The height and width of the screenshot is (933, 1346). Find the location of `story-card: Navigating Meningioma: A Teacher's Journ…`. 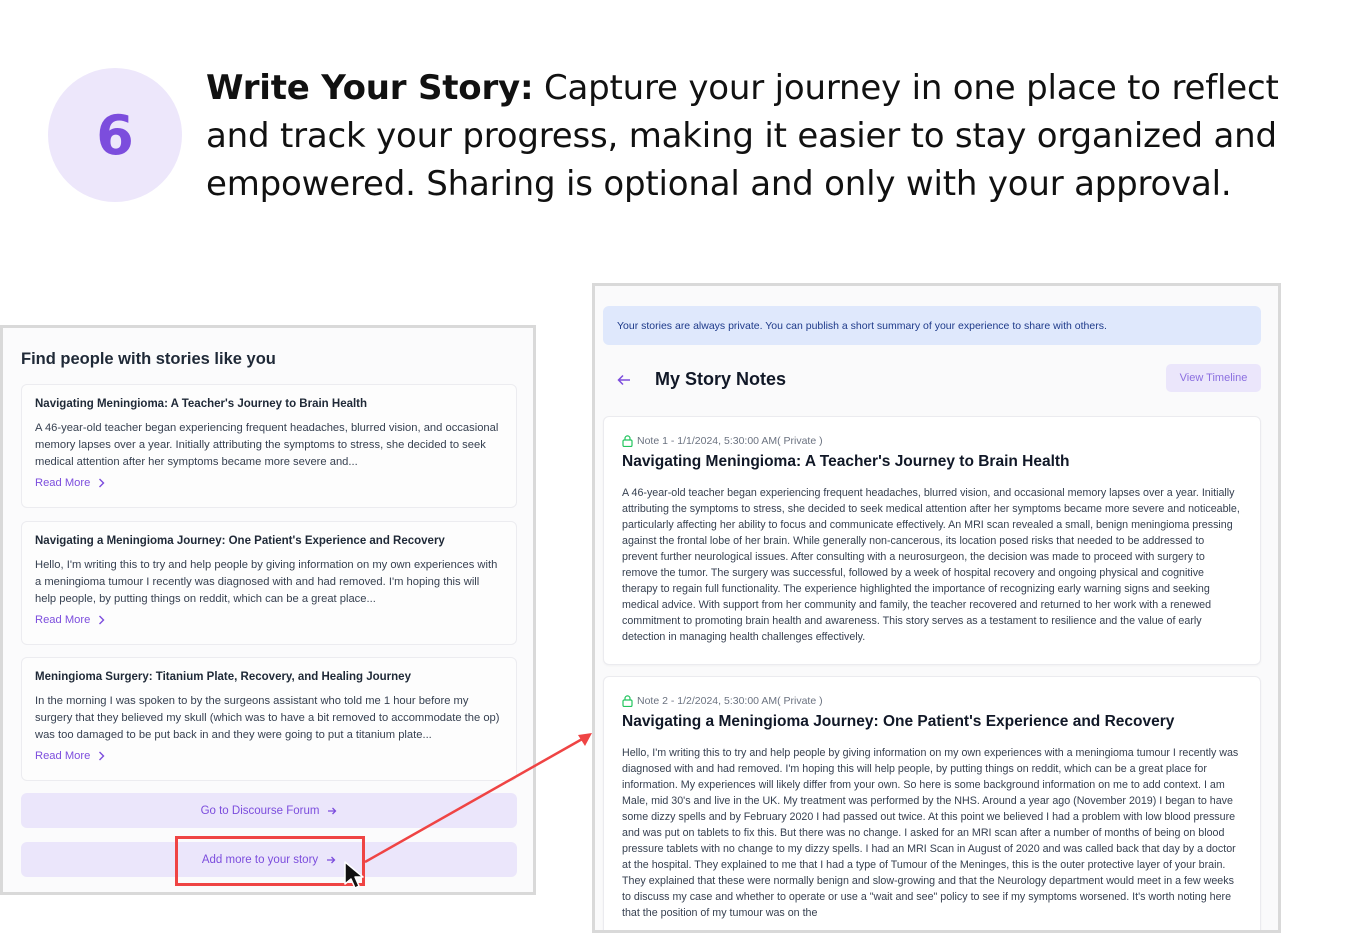

story-card: Navigating Meningioma: A Teacher's Journ… is located at coordinates (269, 446).